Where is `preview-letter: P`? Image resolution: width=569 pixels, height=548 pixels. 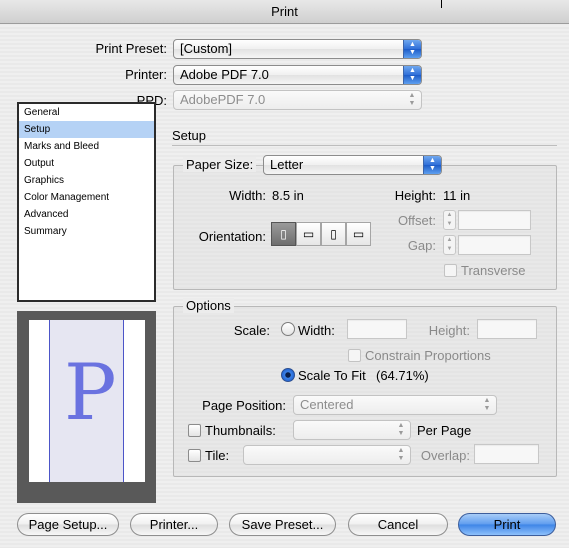 preview-letter: P is located at coordinates (90, 393).